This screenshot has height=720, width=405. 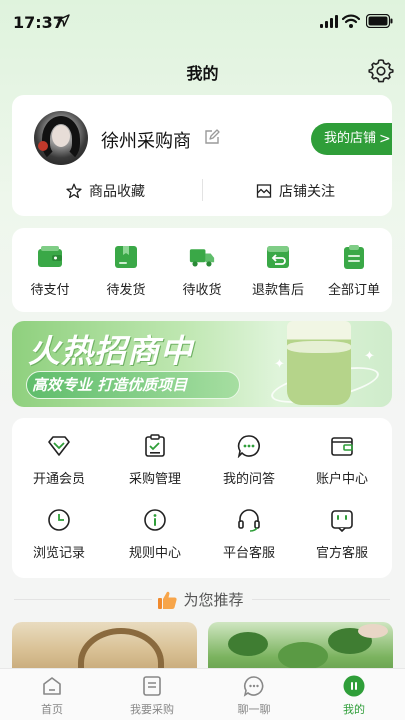 I want to click on service-procurement: 采购管理, so click(x=155, y=460).